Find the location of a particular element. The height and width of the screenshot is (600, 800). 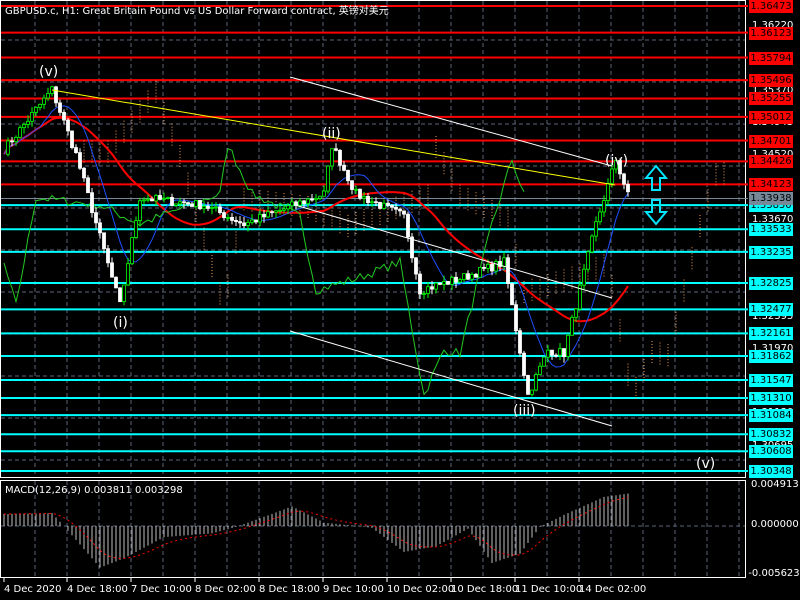

current-price-label: 1.33938 is located at coordinates (771, 199).